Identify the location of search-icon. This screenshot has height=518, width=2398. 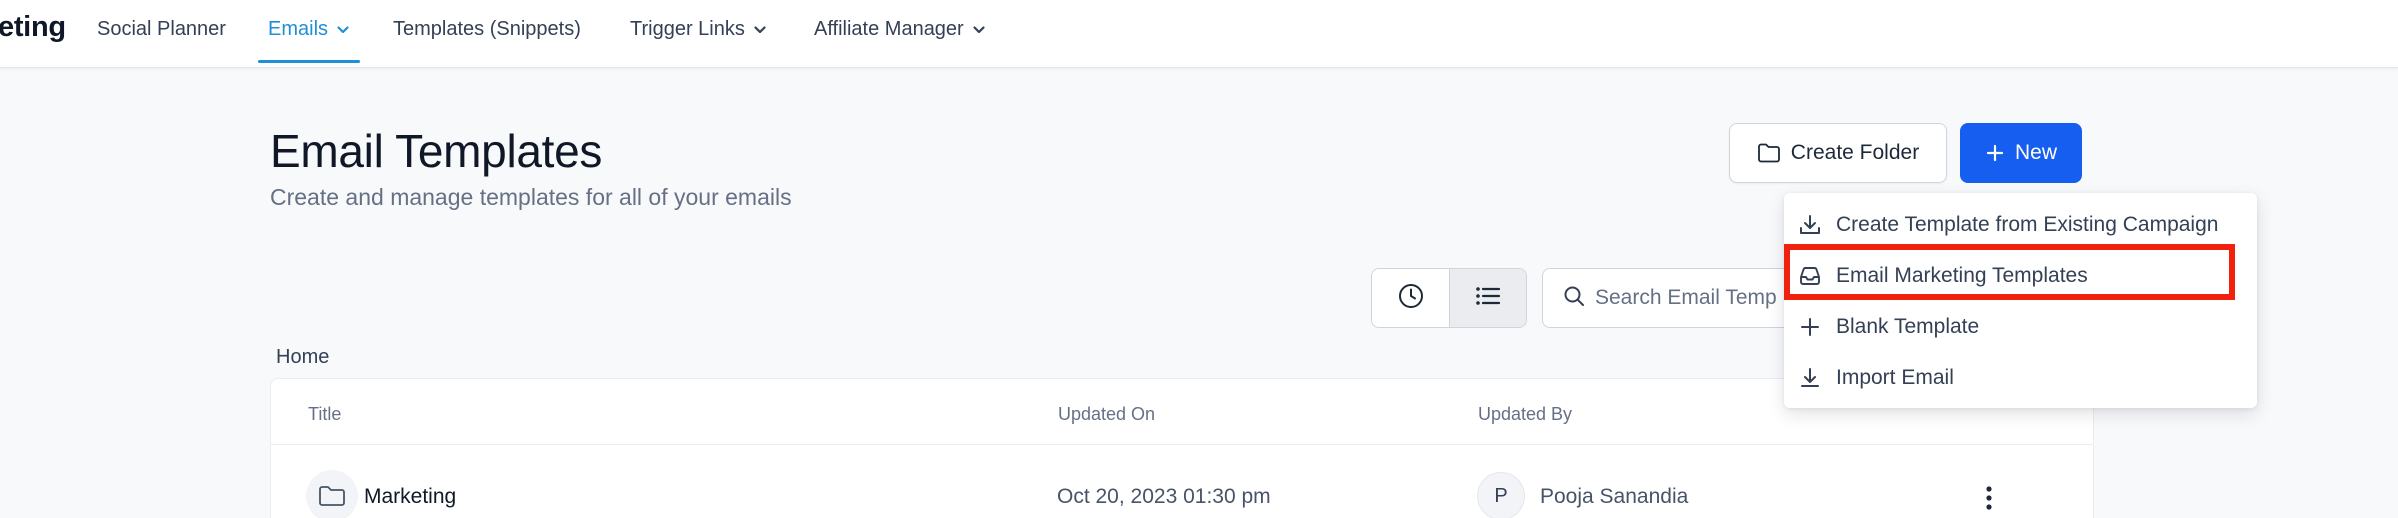
(1574, 298).